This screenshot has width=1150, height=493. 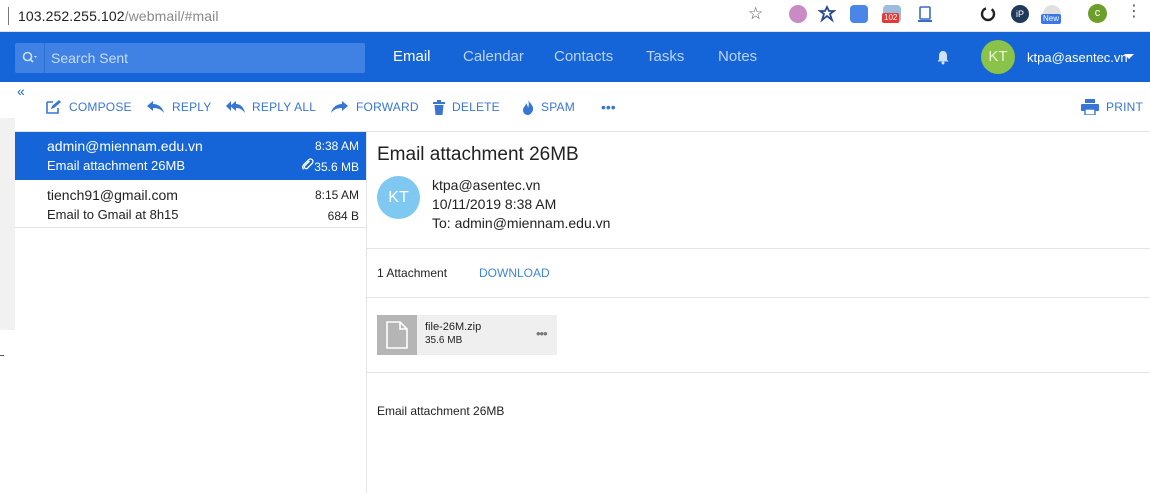 I want to click on sidebar-collapsed-band, so click(x=7, y=224).